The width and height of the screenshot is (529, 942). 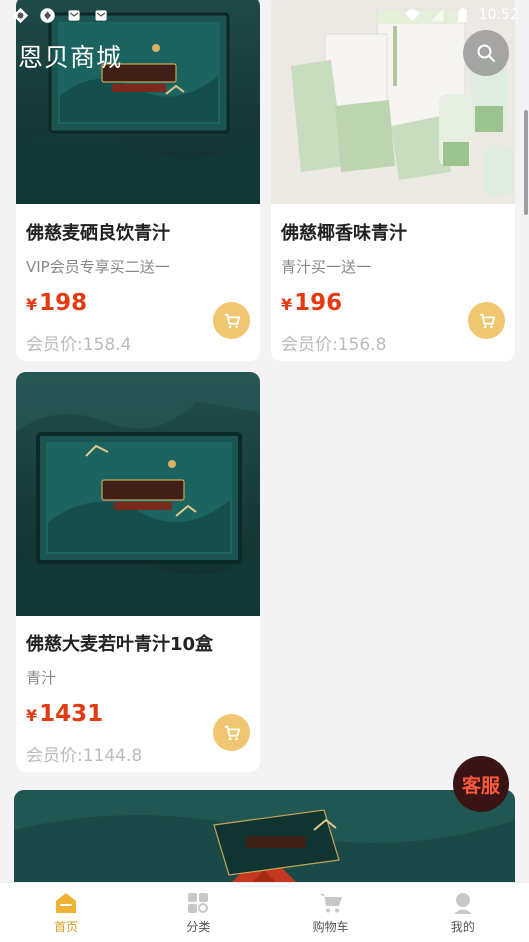 What do you see at coordinates (71, 714) in the screenshot?
I see `price-value: 1431` at bounding box center [71, 714].